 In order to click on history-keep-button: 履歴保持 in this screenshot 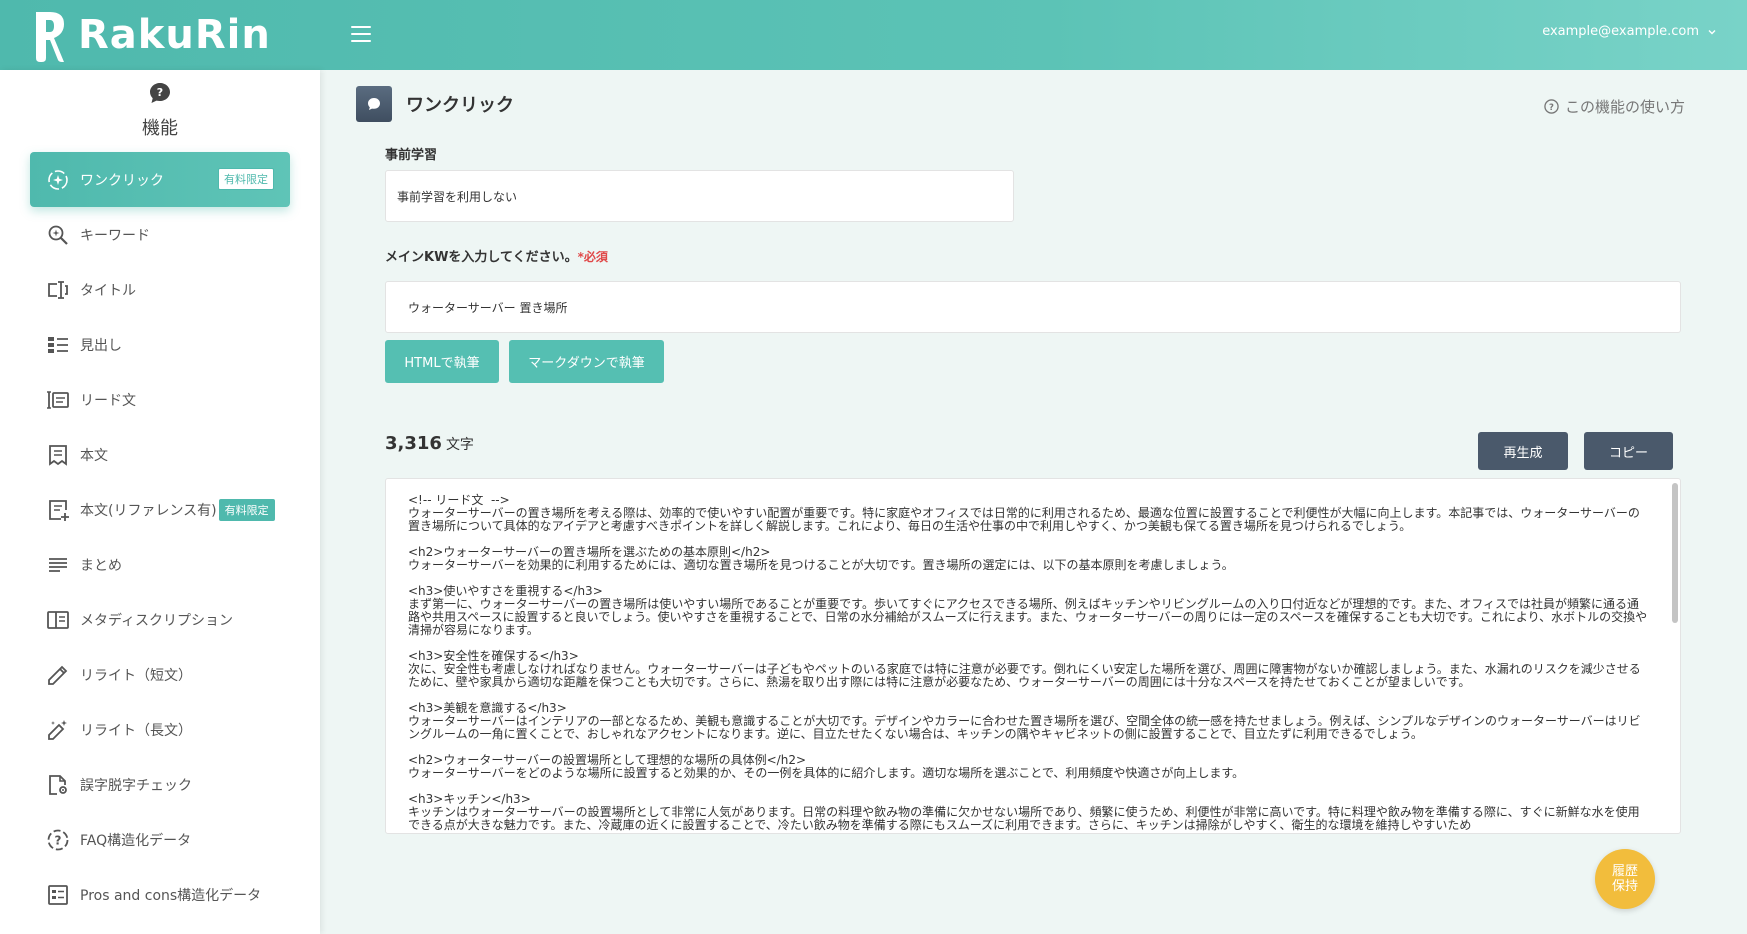, I will do `click(1625, 879)`.